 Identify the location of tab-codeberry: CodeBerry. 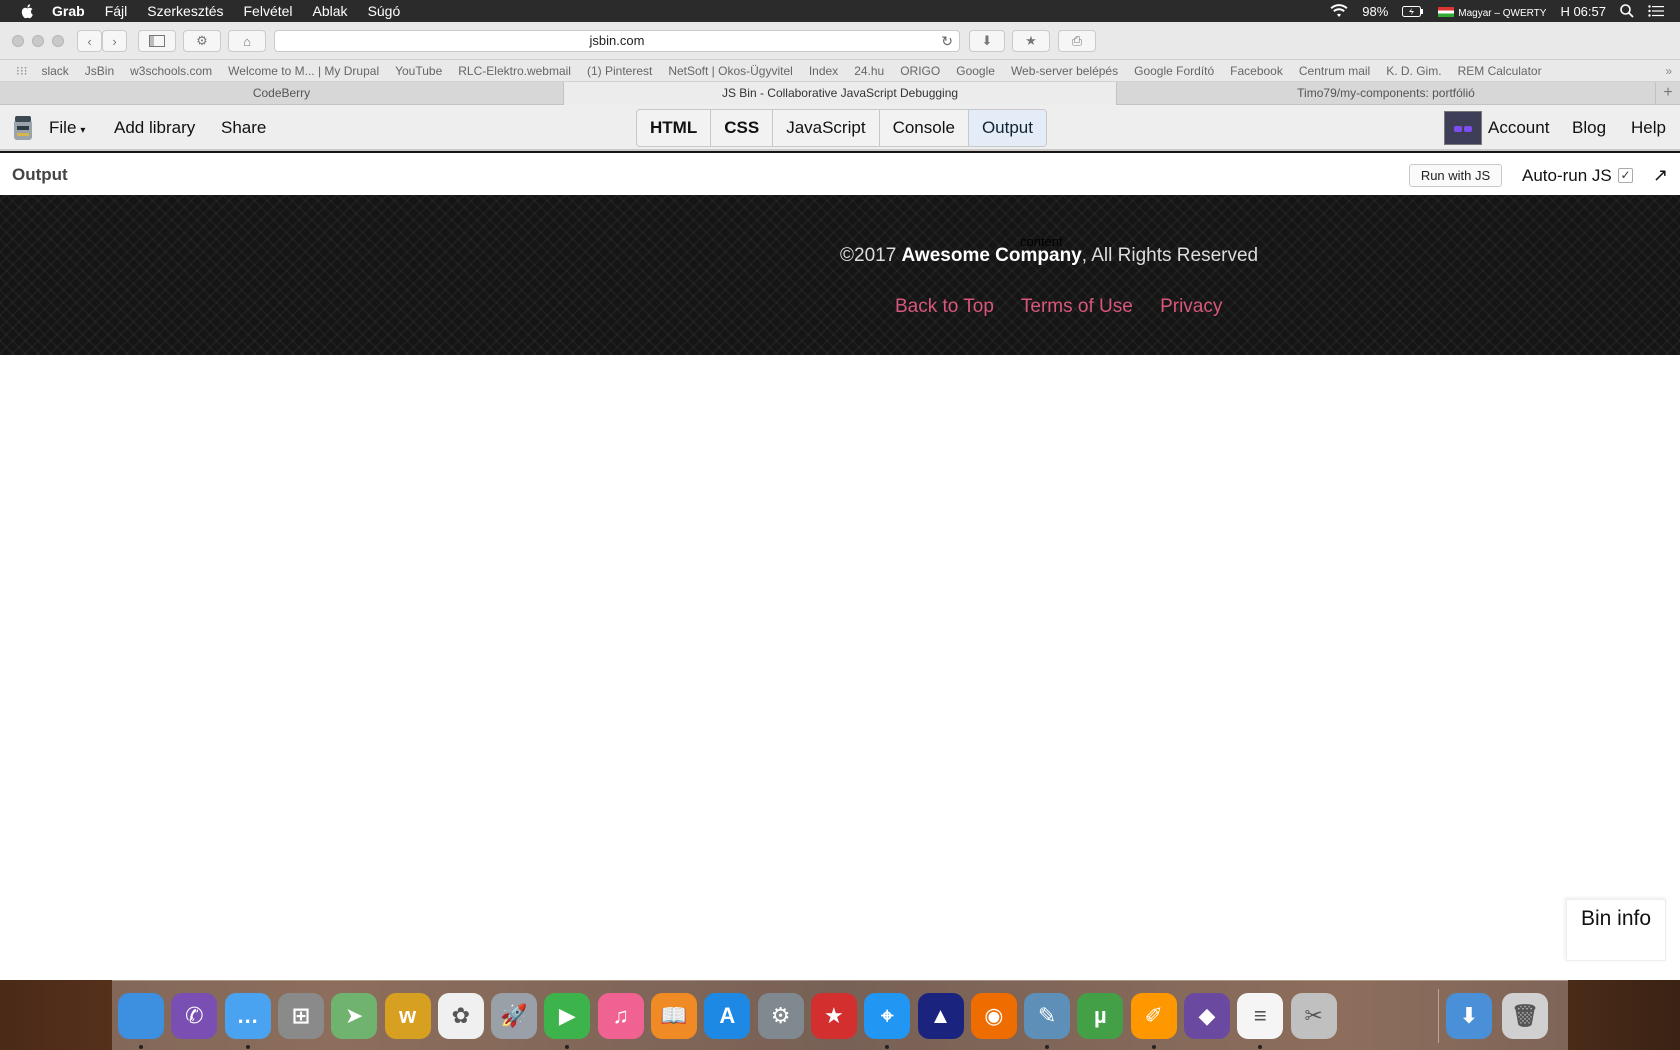
(282, 93).